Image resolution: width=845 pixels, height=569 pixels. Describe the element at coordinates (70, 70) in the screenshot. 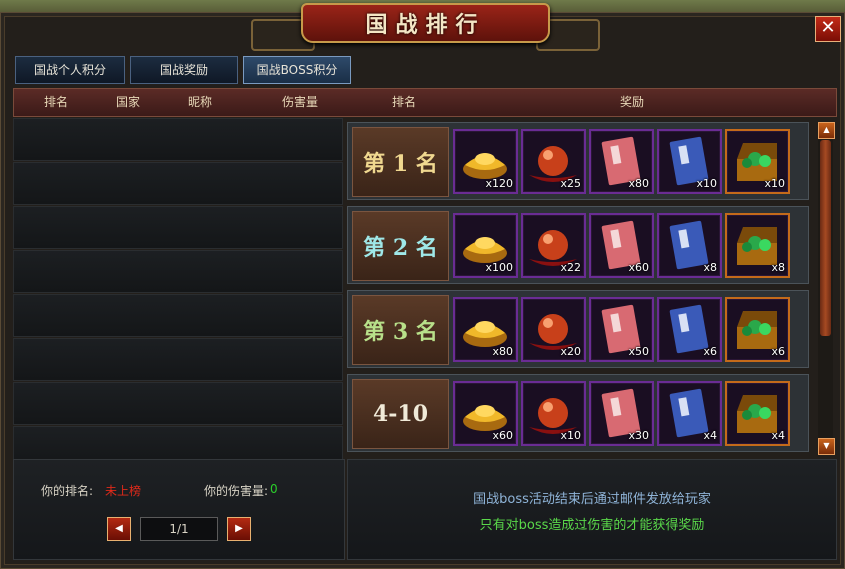

I see `tab-personal-score: 国战个人积分` at that location.